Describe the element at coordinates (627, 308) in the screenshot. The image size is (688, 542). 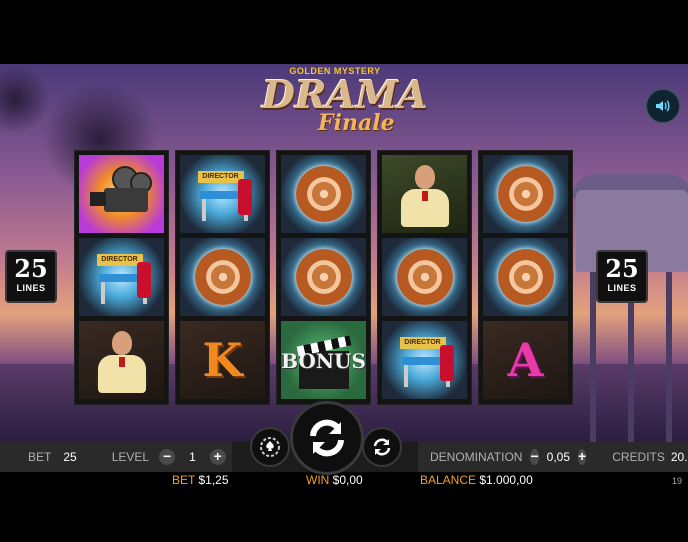
I see `water-tower` at that location.